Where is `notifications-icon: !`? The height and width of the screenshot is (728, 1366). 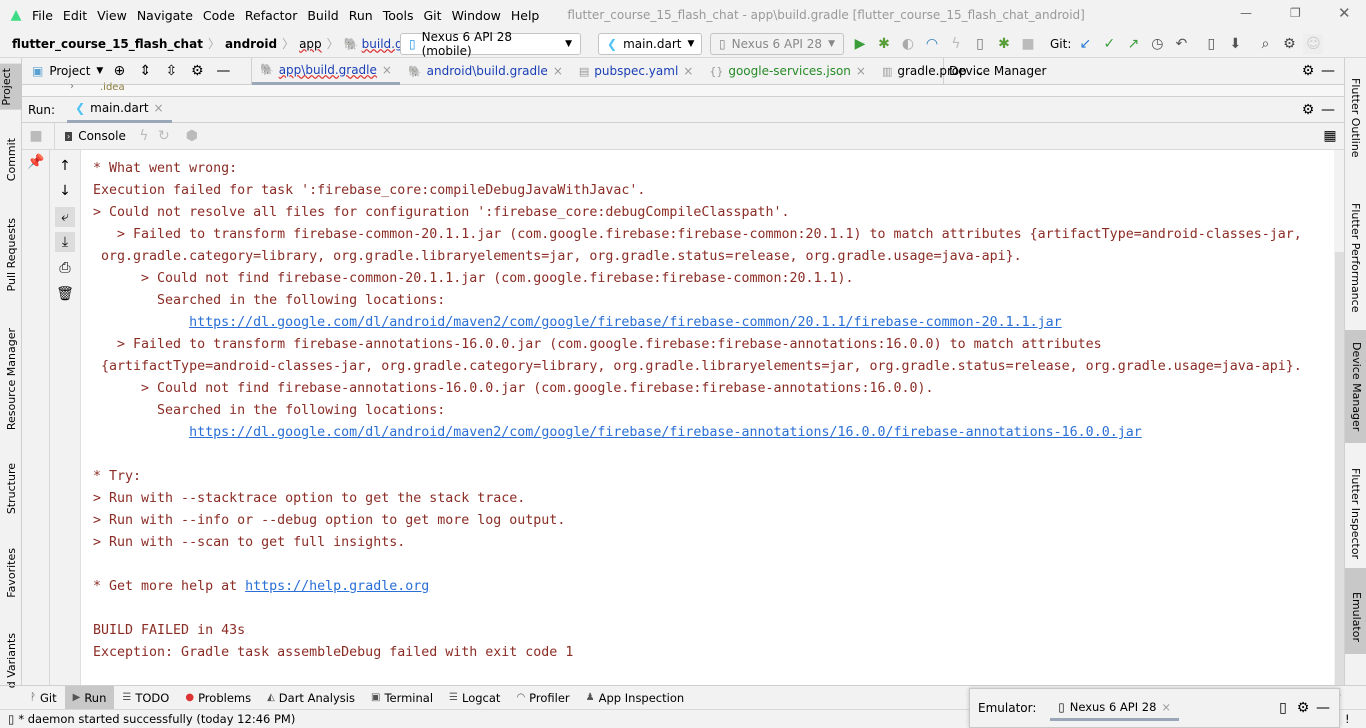 notifications-icon: ! is located at coordinates (1347, 719).